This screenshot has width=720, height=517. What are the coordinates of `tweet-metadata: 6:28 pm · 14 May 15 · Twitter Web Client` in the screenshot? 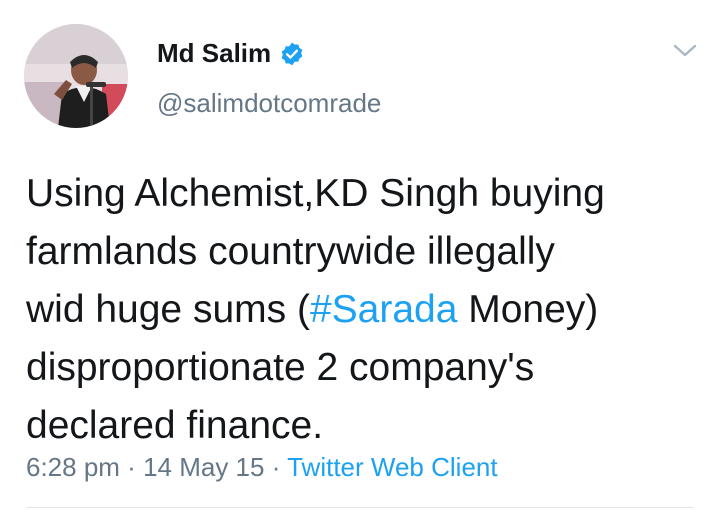 It's located at (262, 467).